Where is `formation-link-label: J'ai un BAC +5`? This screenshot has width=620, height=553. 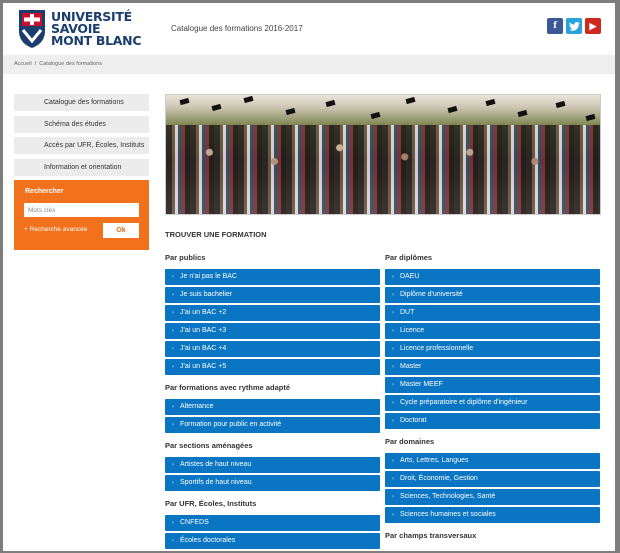 formation-link-label: J'ai un BAC +5 is located at coordinates (203, 366).